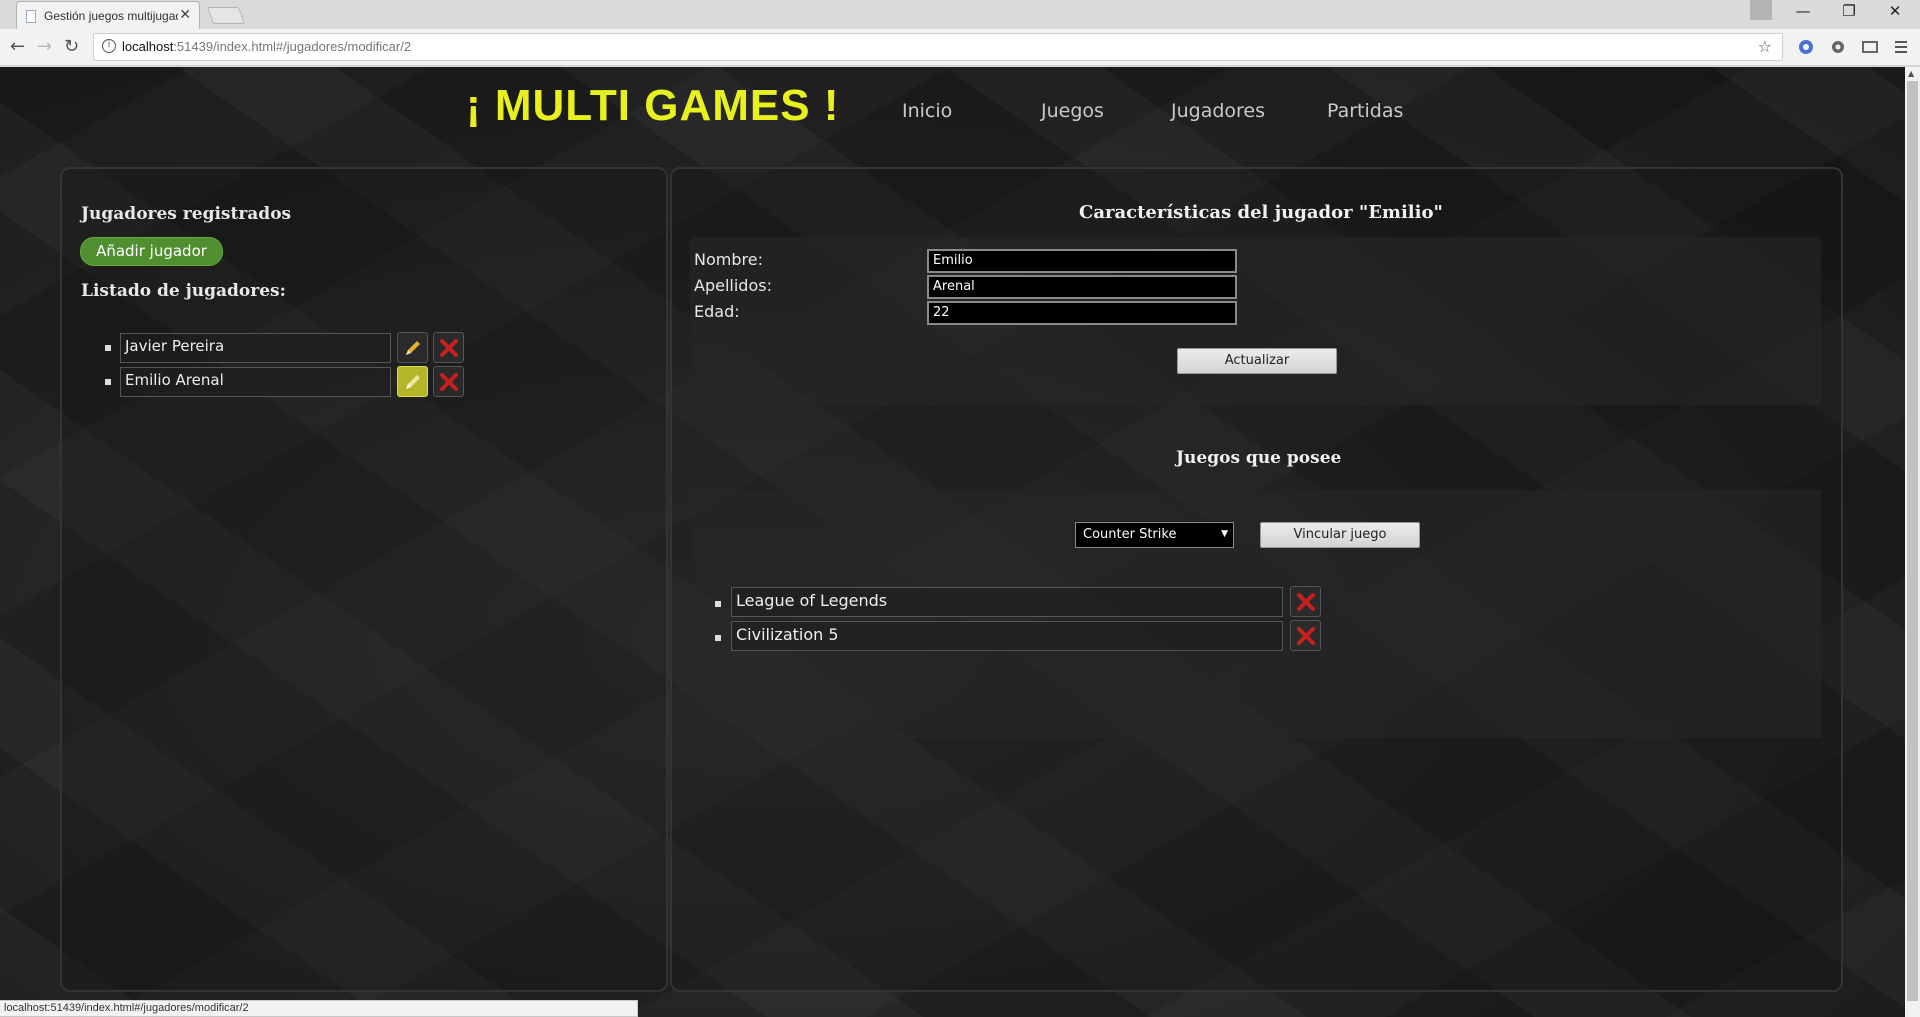 This screenshot has height=1017, width=1920. Describe the element at coordinates (1007, 602) in the screenshot. I see `owned-game-field: League of Legends` at that location.